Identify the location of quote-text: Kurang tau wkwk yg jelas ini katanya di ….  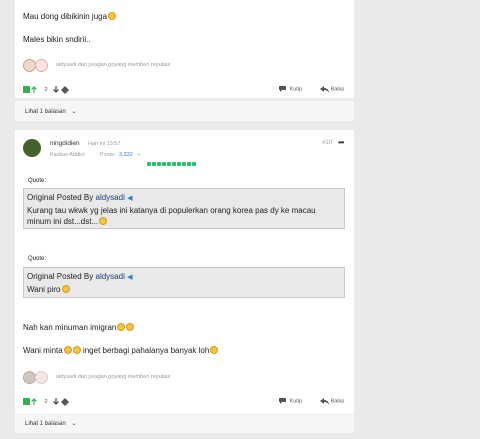
(171, 210).